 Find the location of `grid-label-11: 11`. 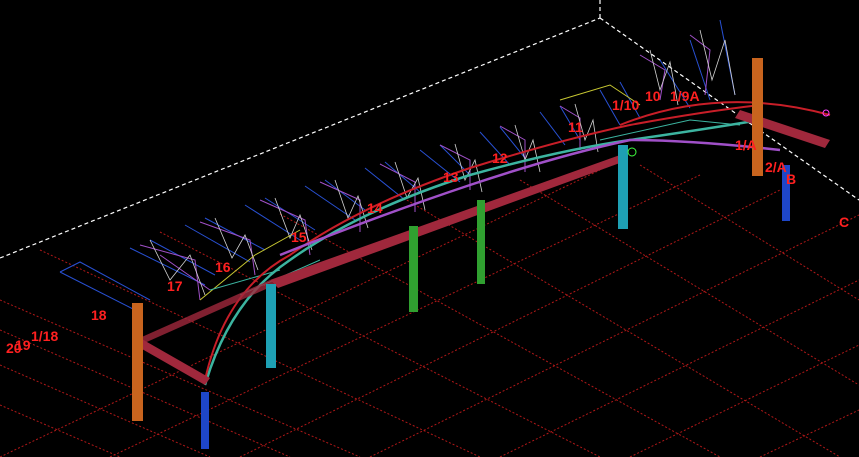

grid-label-11: 11 is located at coordinates (575, 127).